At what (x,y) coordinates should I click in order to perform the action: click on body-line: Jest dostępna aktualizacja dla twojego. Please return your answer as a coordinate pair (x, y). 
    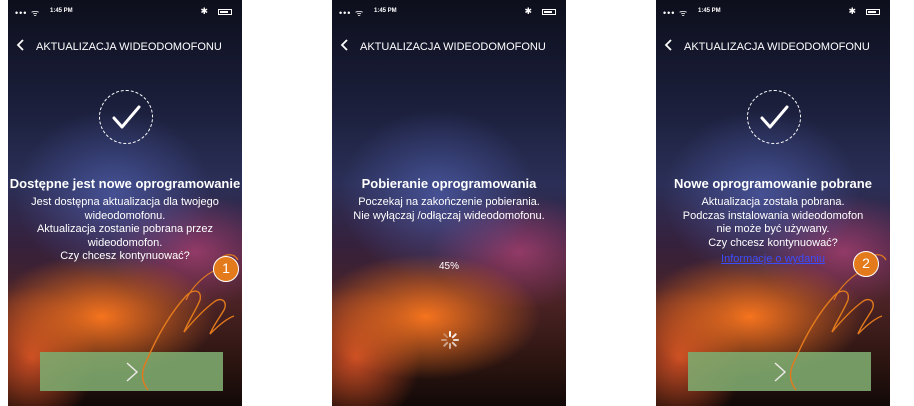
    Looking at the image, I should click on (125, 202).